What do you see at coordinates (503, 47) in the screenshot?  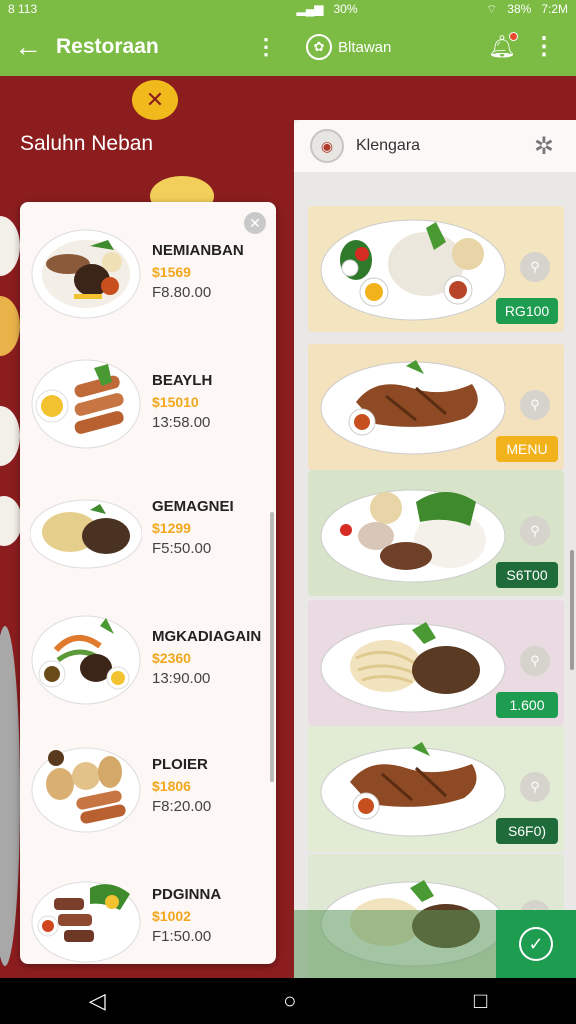 I see `notification-button: 🔔︎` at bounding box center [503, 47].